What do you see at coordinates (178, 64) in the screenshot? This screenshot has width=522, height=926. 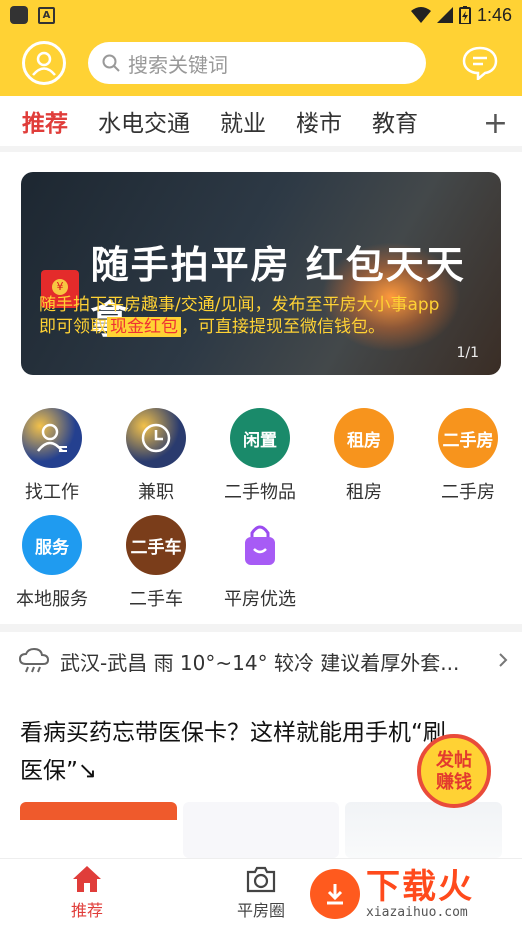 I see `search-placeholder: 搜索关键词` at bounding box center [178, 64].